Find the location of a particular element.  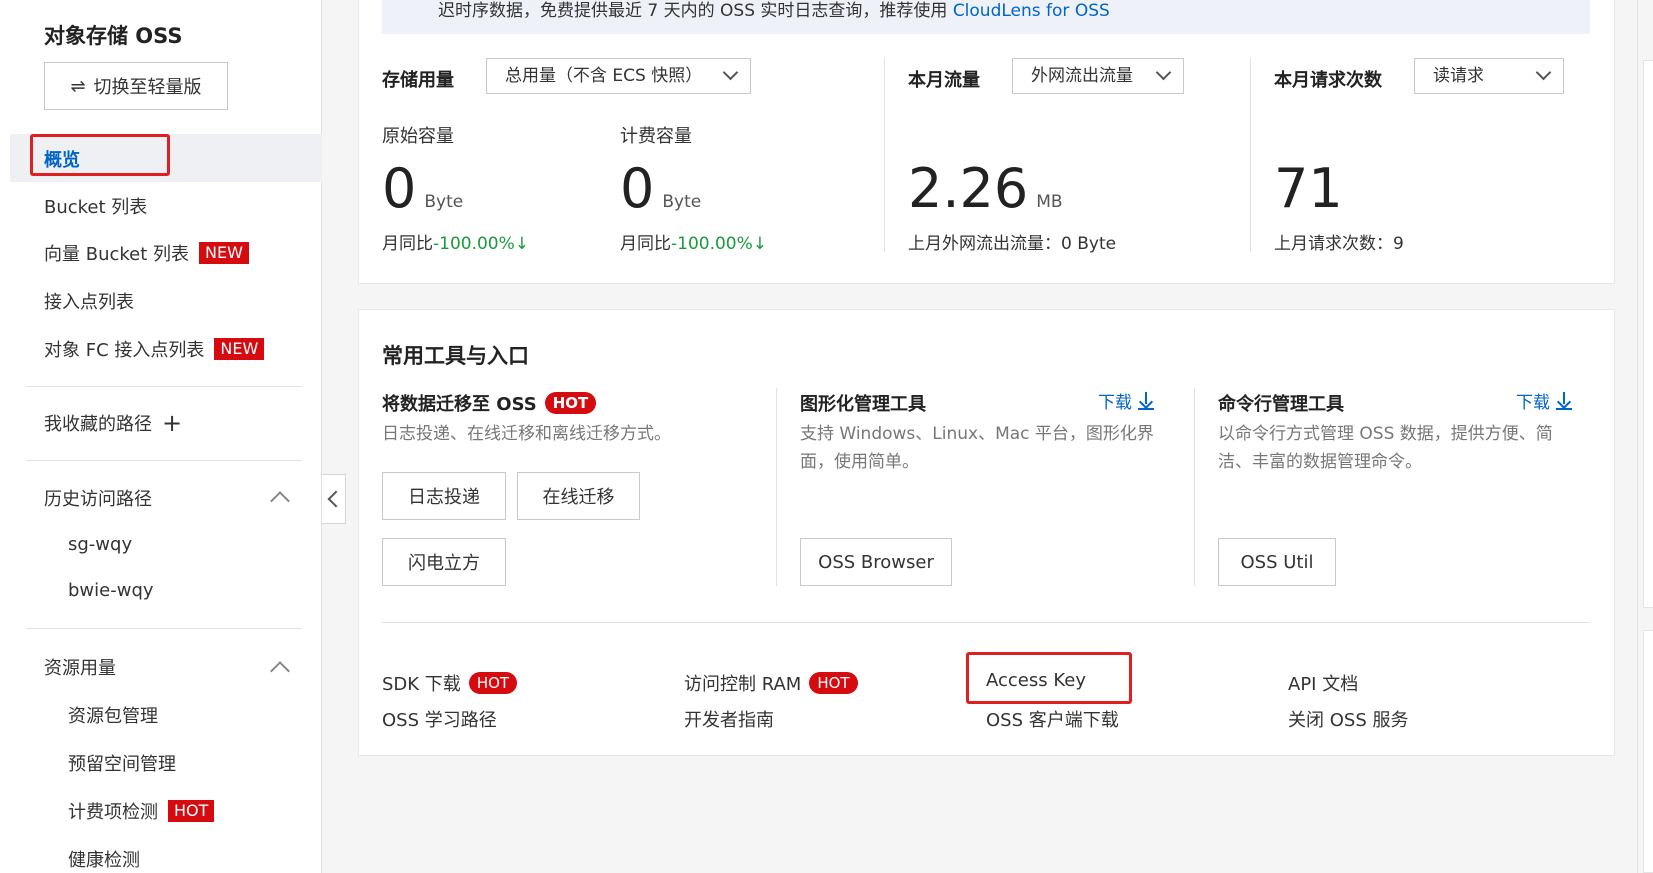

link-label: 访问控制 RAM is located at coordinates (743, 684).